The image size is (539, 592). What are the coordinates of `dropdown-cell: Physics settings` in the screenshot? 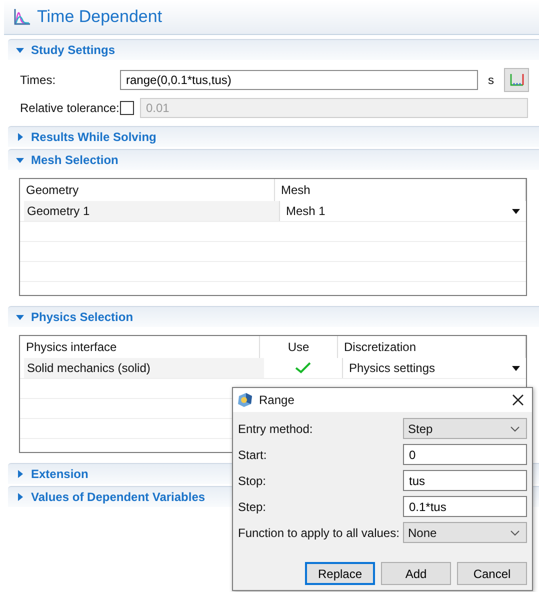 It's located at (434, 368).